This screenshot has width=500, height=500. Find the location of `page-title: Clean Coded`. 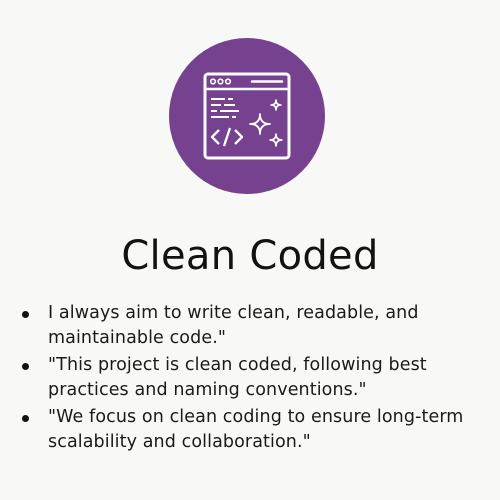

page-title: Clean Coded is located at coordinates (250, 256).